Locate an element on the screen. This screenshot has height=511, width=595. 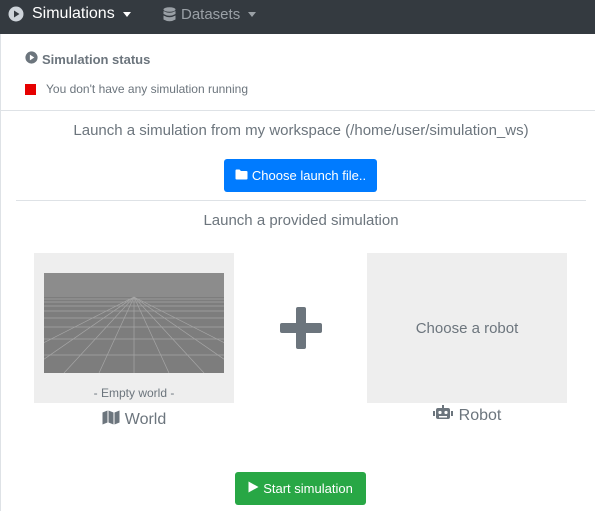
world-label: World is located at coordinates (134, 420).